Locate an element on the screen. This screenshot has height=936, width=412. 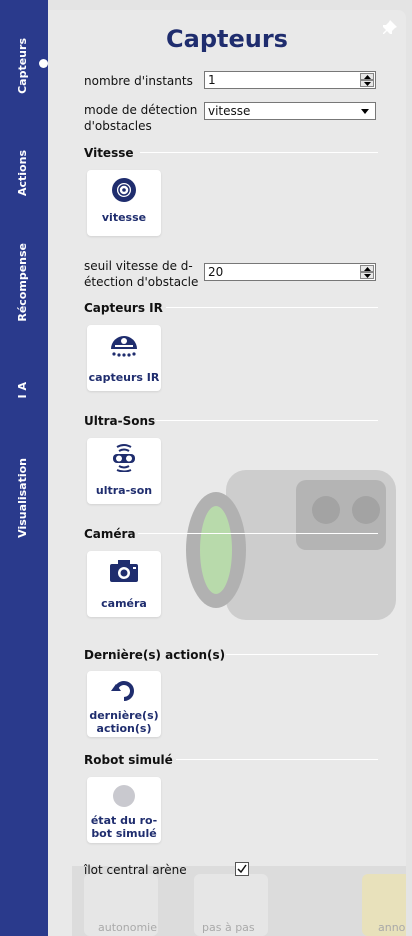
last-actions-card: dernière(s) action(s) is located at coordinates (124, 704).